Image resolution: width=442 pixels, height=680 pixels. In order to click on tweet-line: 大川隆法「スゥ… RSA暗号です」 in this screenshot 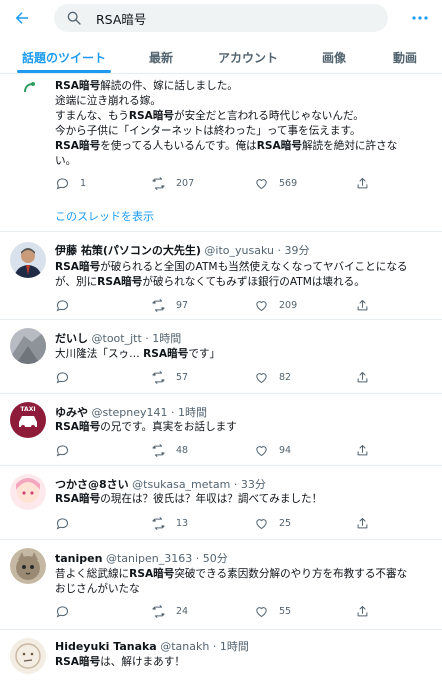, I will do `click(245, 354)`.